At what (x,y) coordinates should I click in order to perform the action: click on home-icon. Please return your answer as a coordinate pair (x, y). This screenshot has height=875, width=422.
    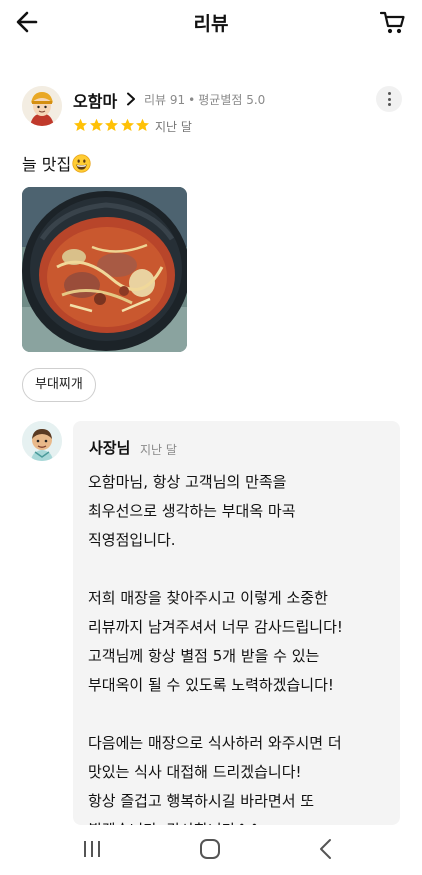
    Looking at the image, I should click on (210, 849).